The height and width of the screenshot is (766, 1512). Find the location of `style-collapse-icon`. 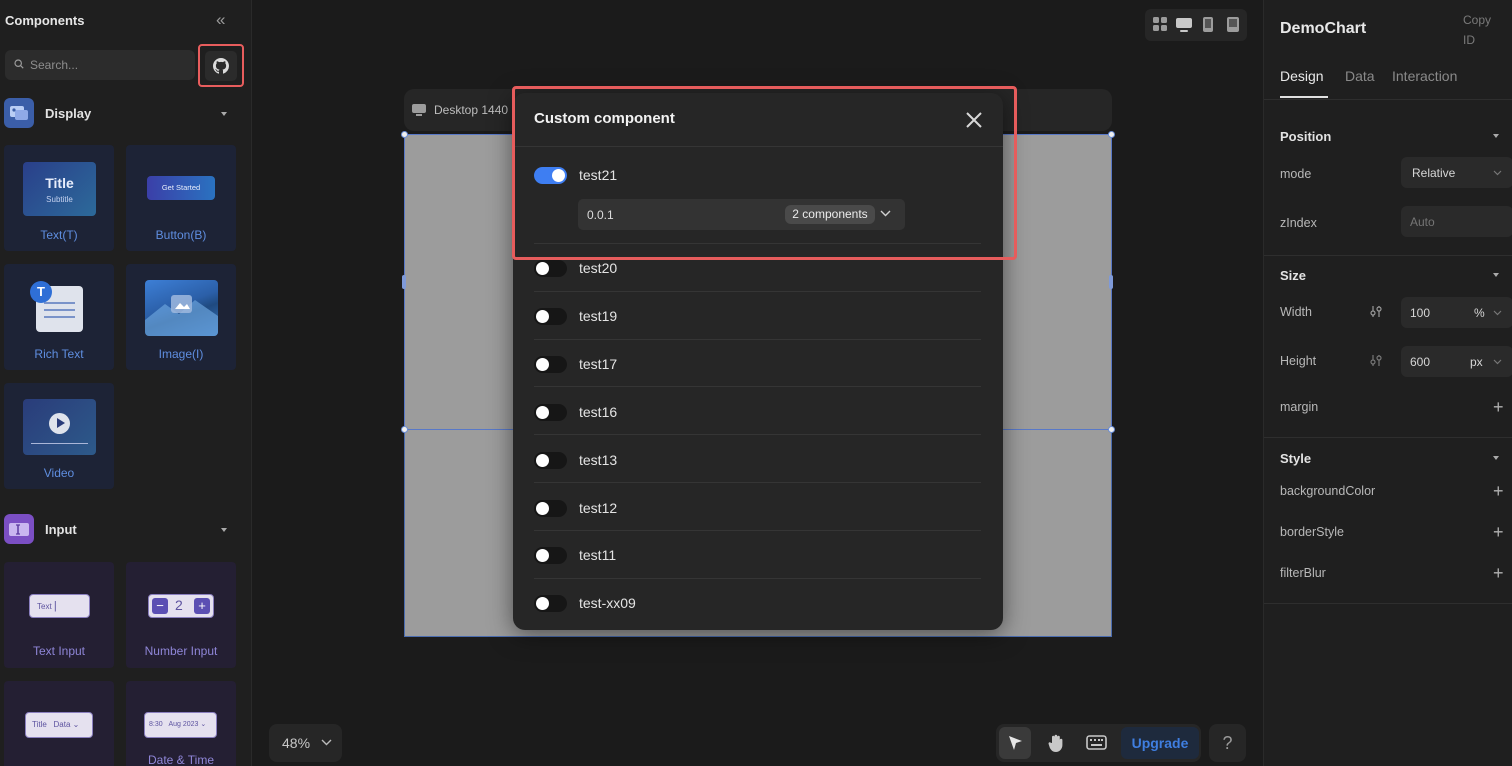

style-collapse-icon is located at coordinates (1496, 458).